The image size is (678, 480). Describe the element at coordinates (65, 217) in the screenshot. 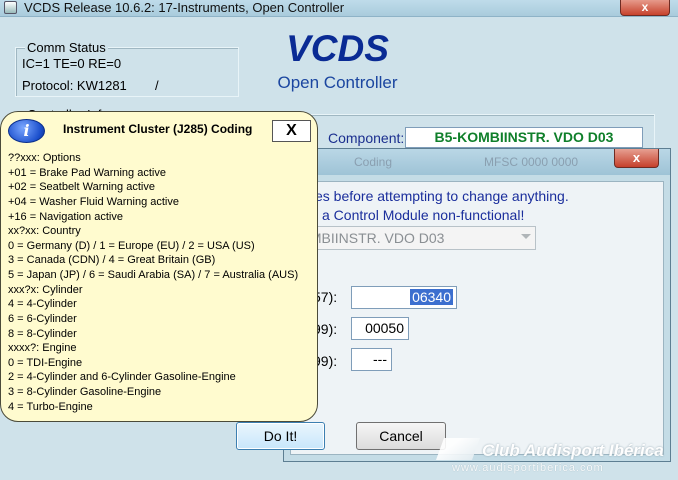

I see `help-line: +16 = Navigation active` at that location.